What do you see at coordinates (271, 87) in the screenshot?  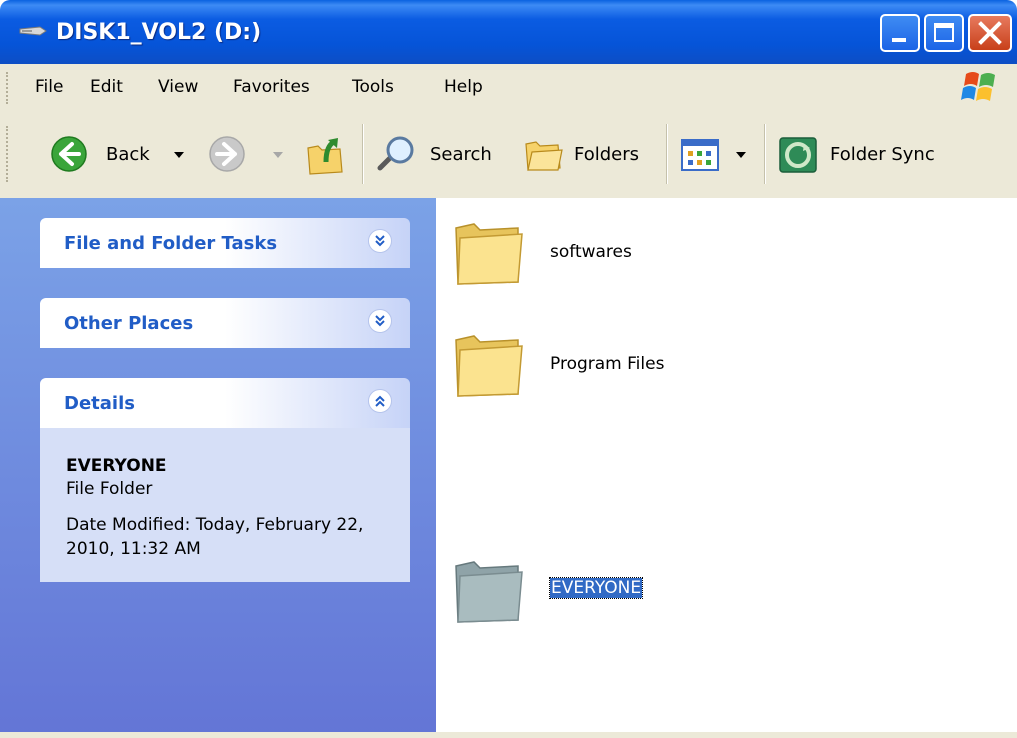 I see `menu-favorites: Favorites` at bounding box center [271, 87].